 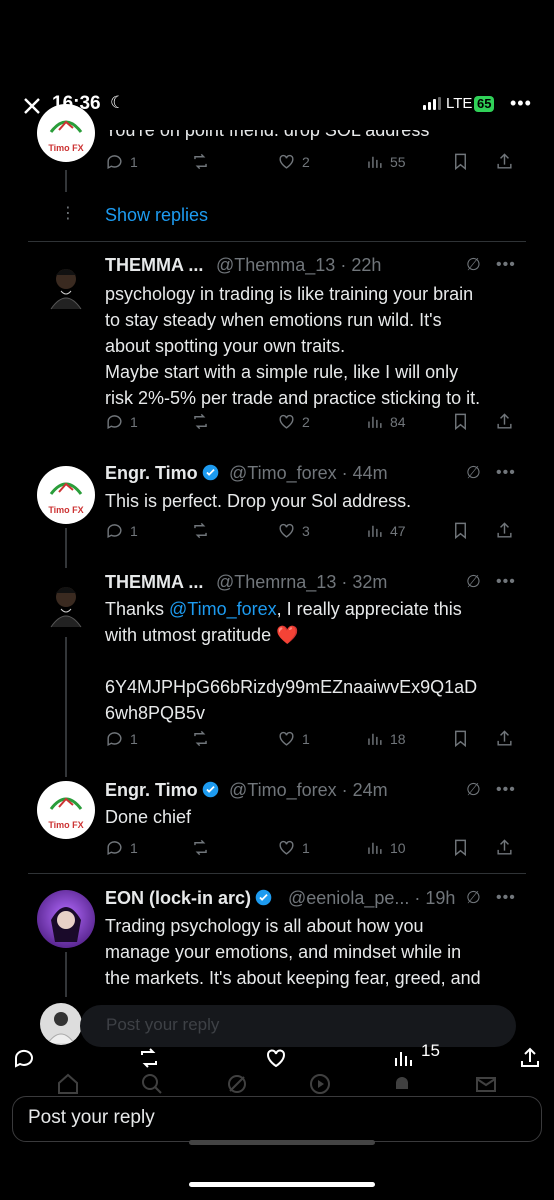 I want to click on bookmark-icon, so click(x=460, y=162).